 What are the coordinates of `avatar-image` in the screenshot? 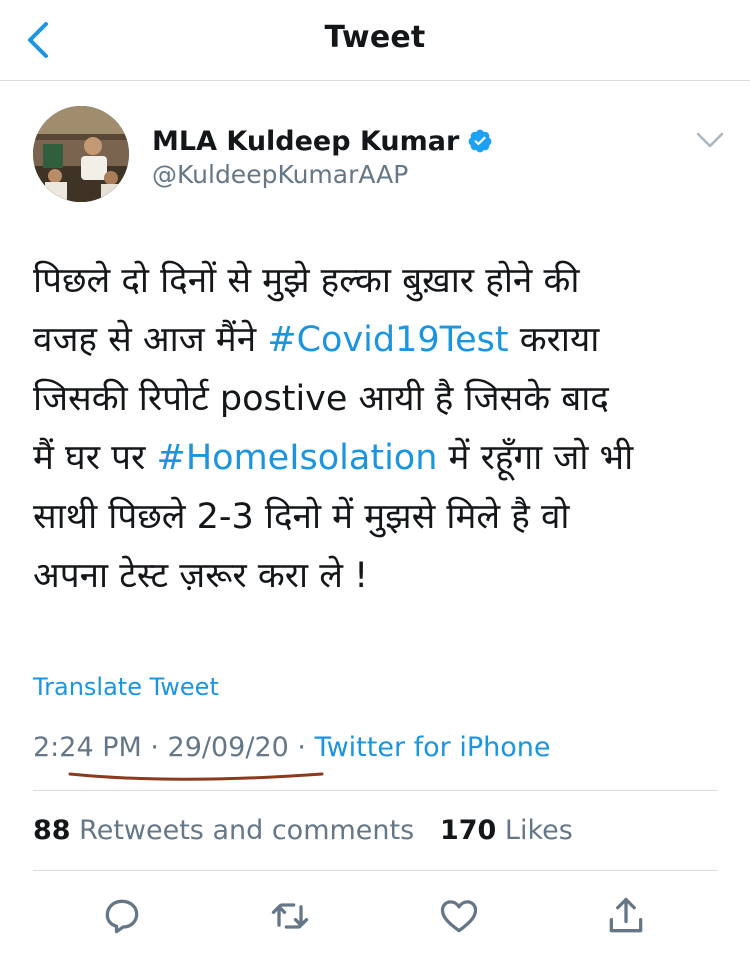 It's located at (81, 154).